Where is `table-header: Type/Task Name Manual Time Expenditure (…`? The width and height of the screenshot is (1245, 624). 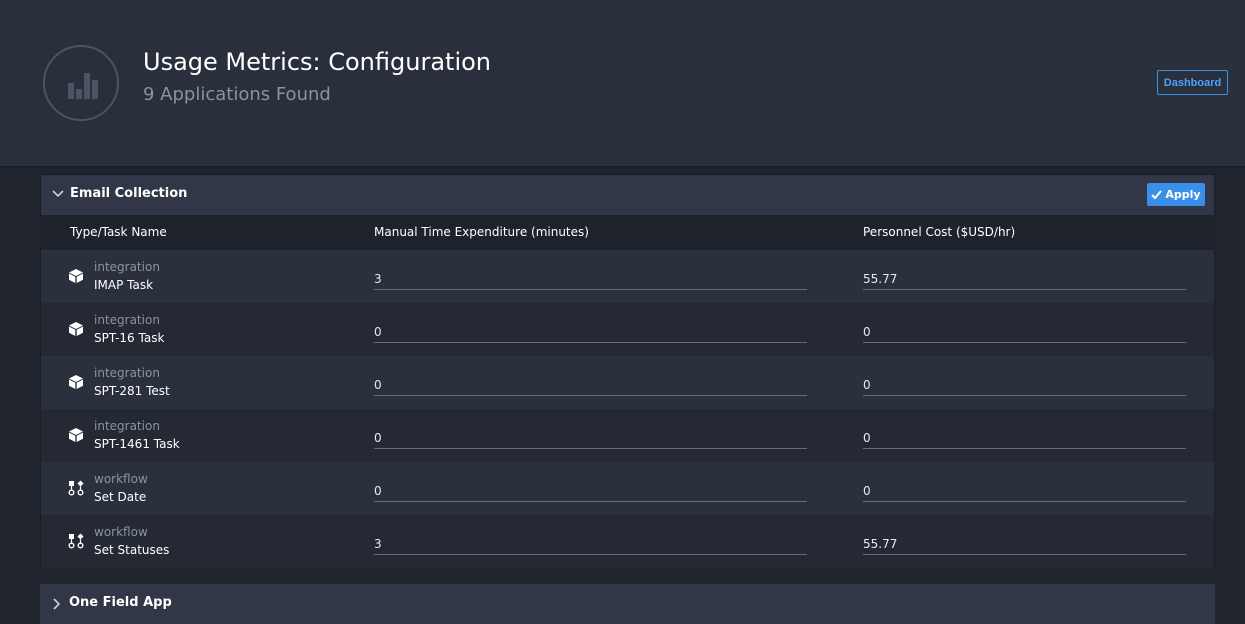
table-header: Type/Task Name Manual Time Expenditure (… is located at coordinates (627, 232).